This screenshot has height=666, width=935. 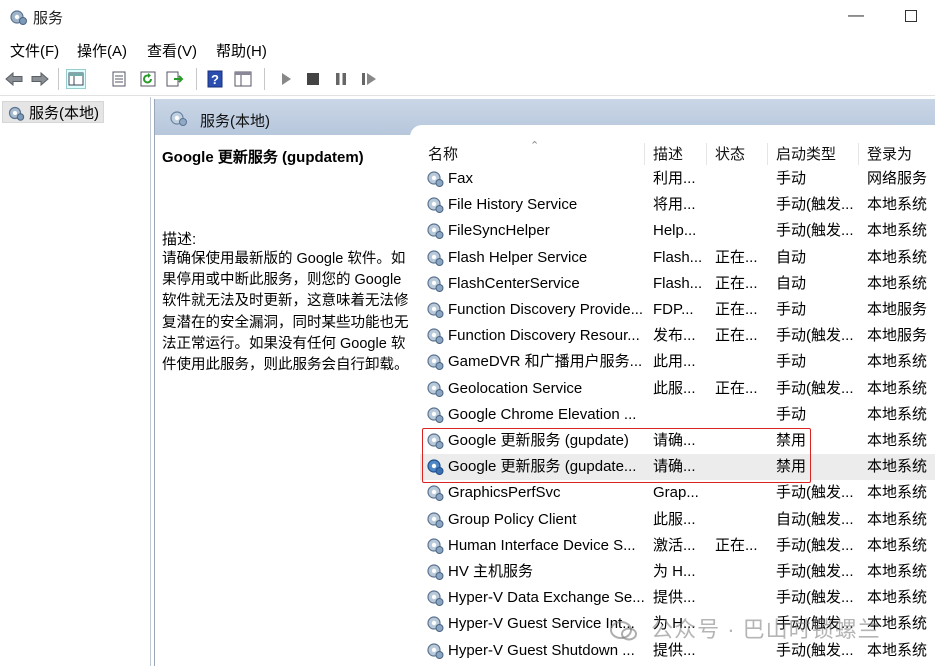 What do you see at coordinates (766, 629) in the screenshot?
I see `watermark-text: 公众号 · 巴山时锁螺兰` at bounding box center [766, 629].